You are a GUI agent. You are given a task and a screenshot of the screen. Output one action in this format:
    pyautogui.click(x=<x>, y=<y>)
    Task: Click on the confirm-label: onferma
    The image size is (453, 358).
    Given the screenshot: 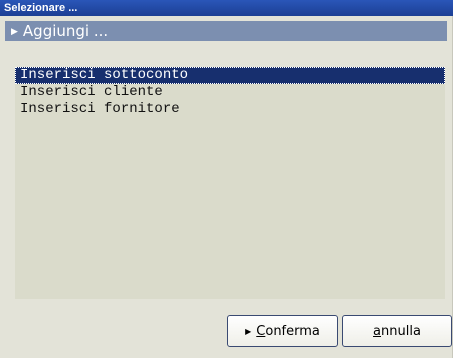 What is the action you would take?
    pyautogui.click(x=292, y=331)
    